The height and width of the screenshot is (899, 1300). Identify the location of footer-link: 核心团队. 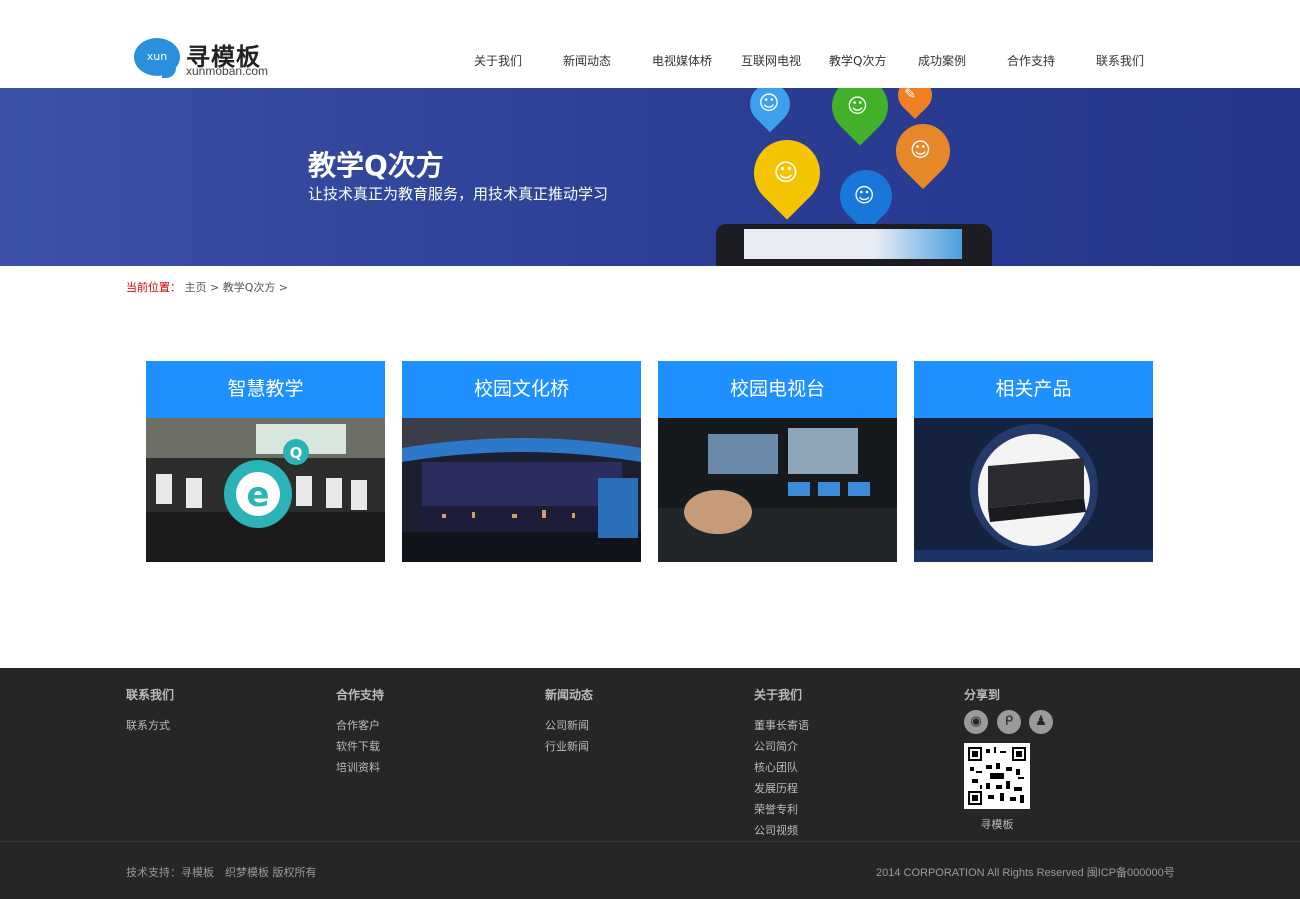
(781, 767).